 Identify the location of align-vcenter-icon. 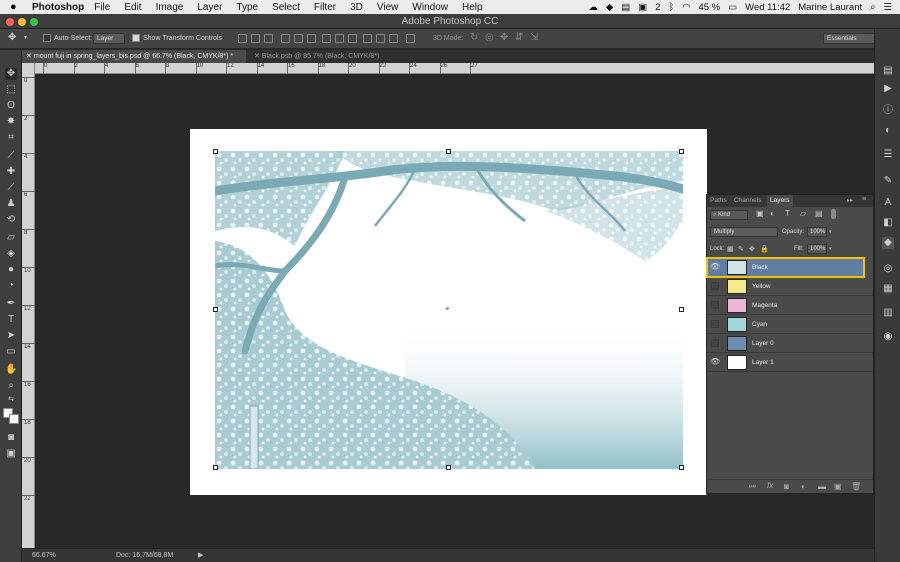
(255, 38).